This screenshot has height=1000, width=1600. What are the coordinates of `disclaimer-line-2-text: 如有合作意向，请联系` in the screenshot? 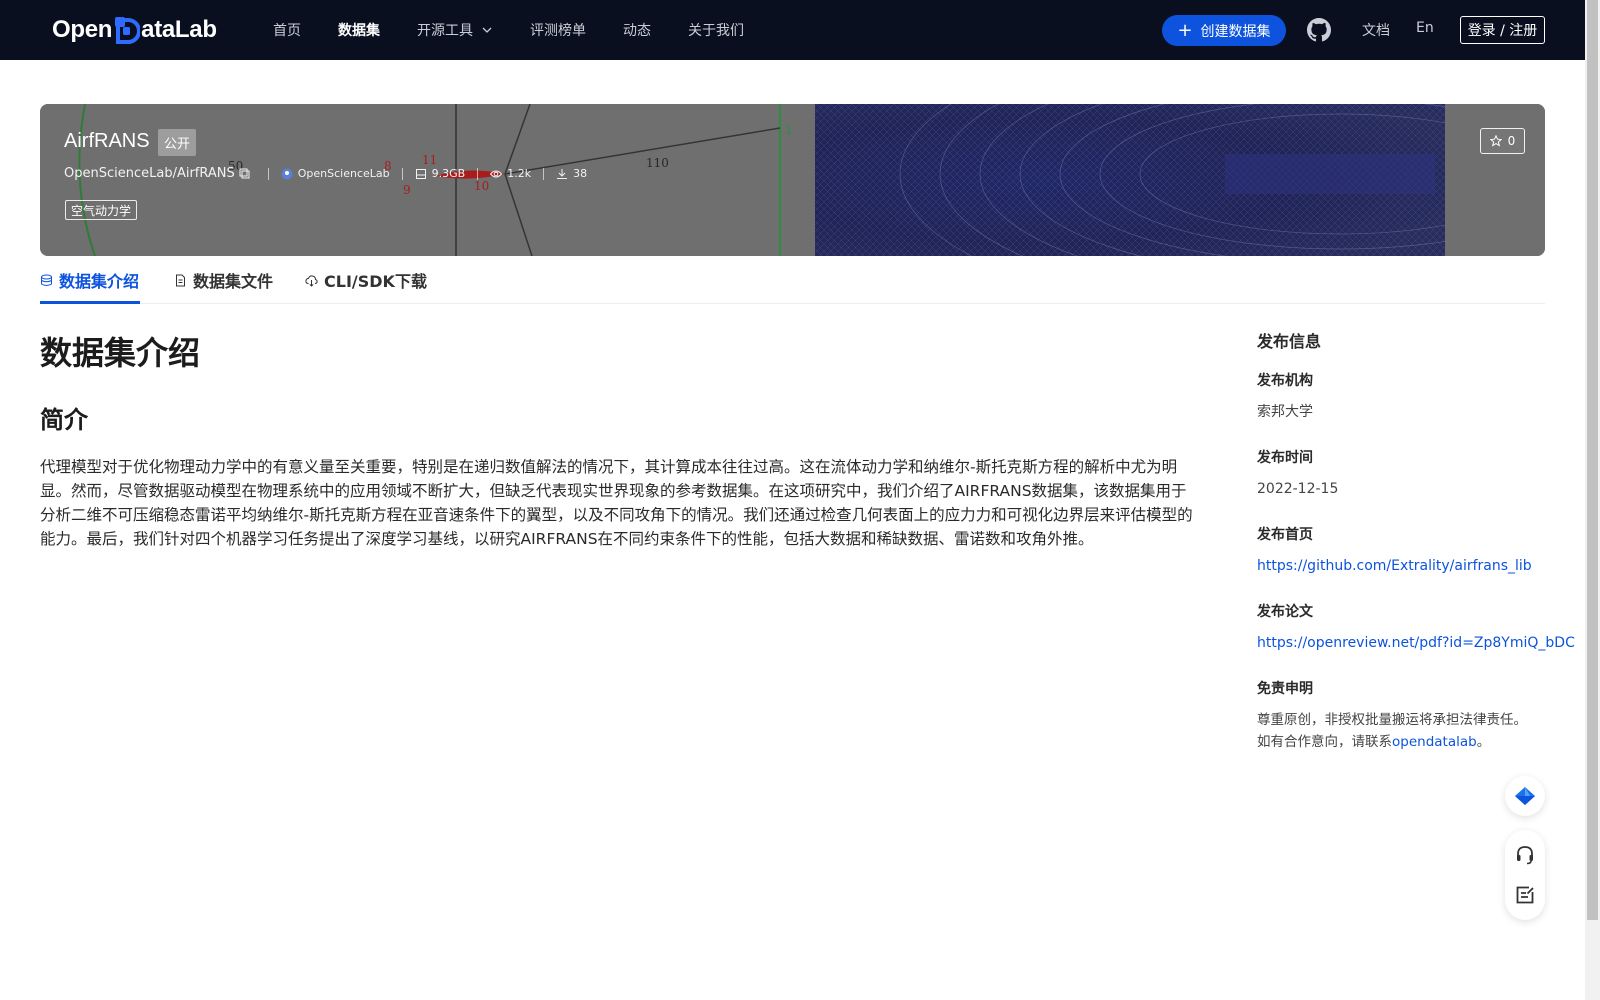 It's located at (1324, 742).